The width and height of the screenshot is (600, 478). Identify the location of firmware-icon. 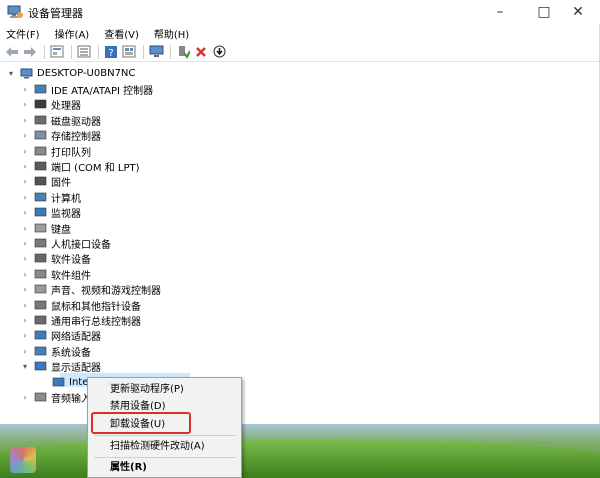
(40, 181).